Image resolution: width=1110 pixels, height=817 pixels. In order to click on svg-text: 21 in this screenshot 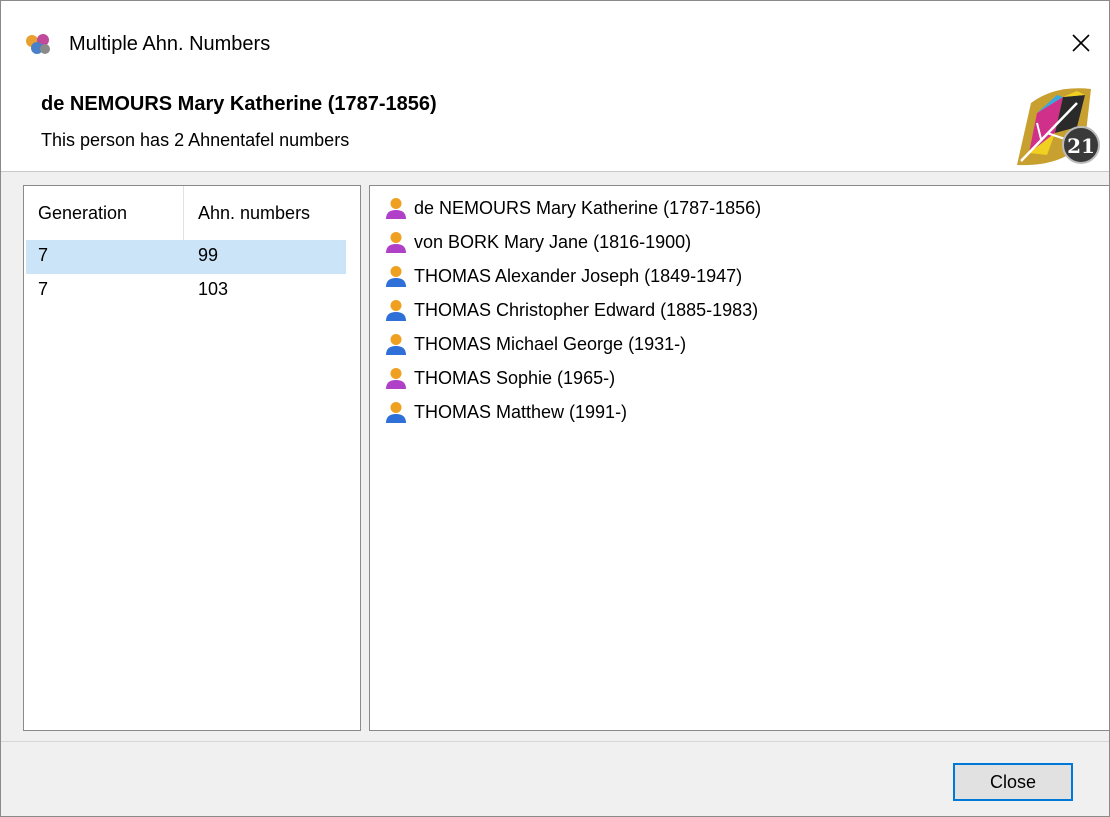, I will do `click(1081, 146)`.